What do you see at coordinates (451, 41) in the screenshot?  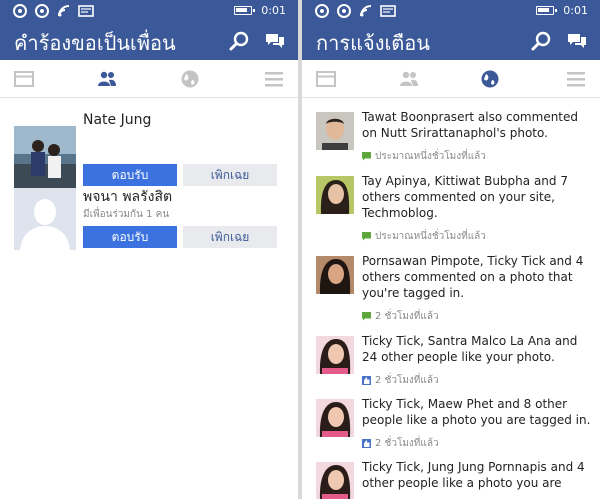 I see `app-bar: การแจ้งเตือน` at bounding box center [451, 41].